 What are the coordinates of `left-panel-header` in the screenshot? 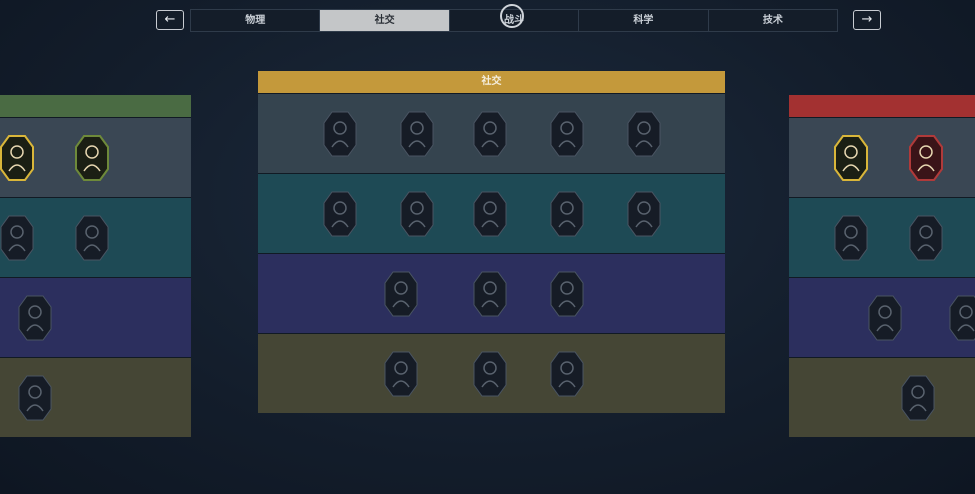 It's located at (95, 106).